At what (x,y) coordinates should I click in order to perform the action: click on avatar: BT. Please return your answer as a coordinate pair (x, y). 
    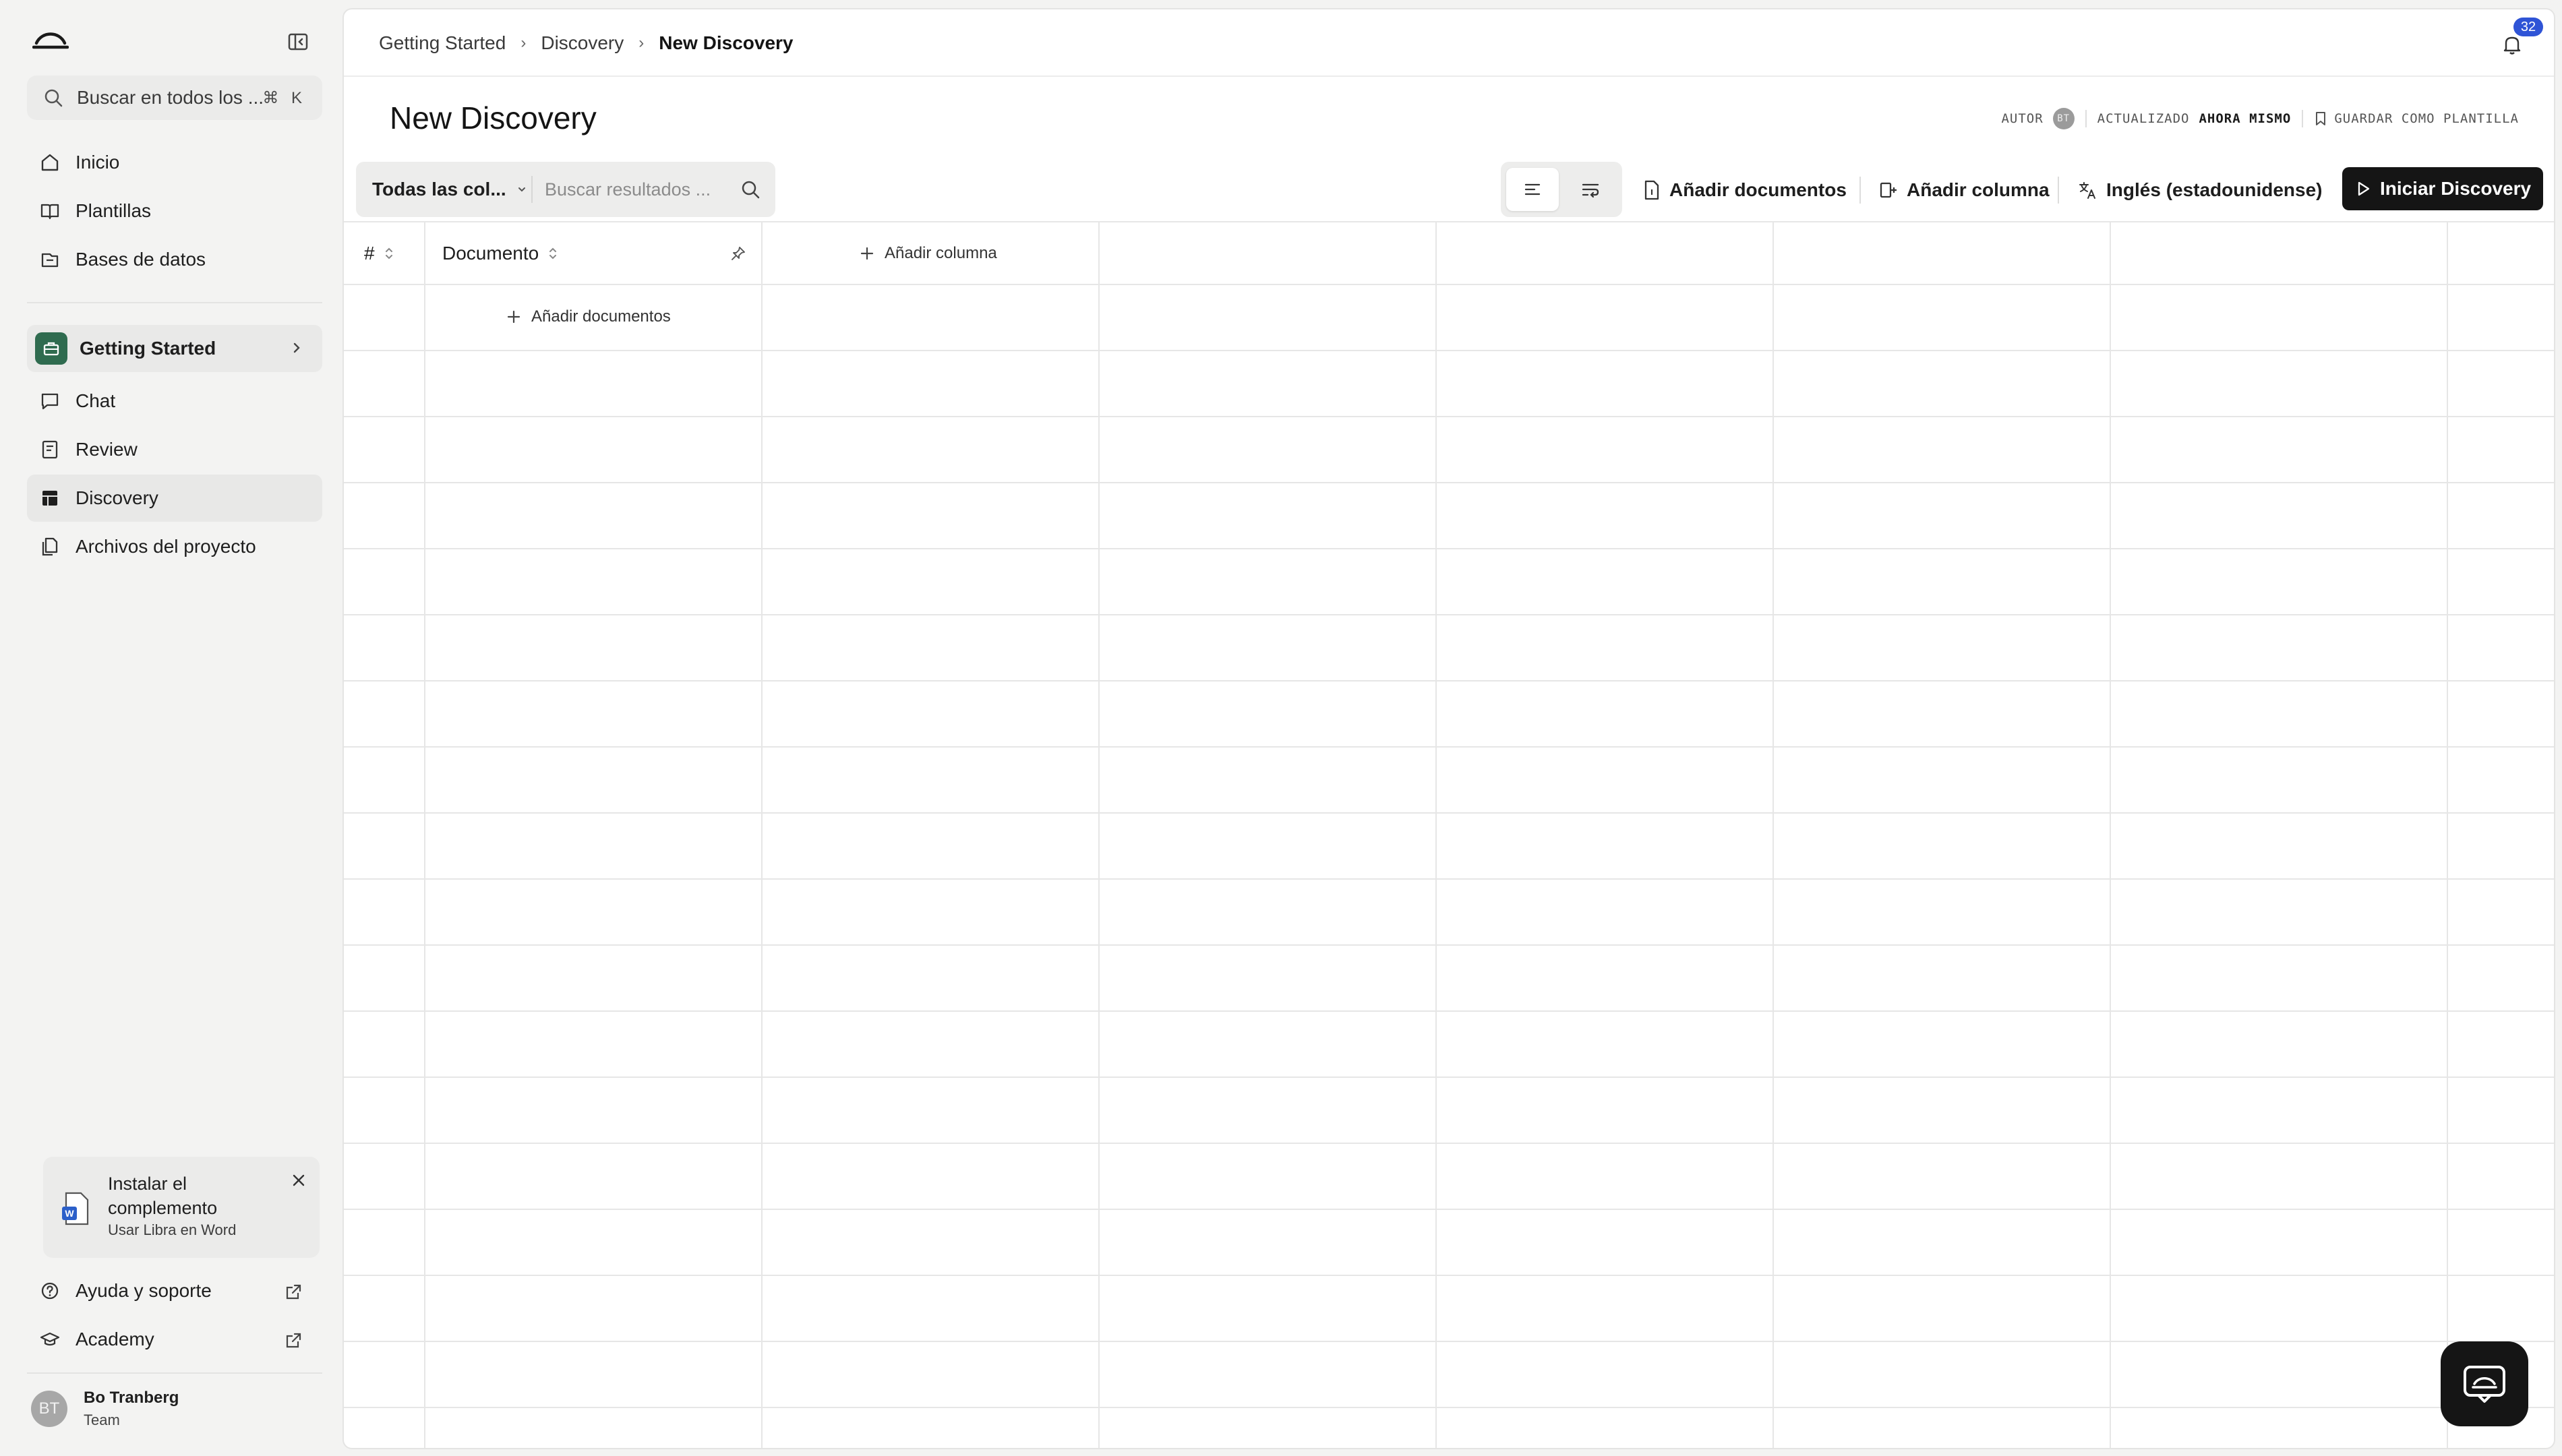
    Looking at the image, I should click on (49, 1409).